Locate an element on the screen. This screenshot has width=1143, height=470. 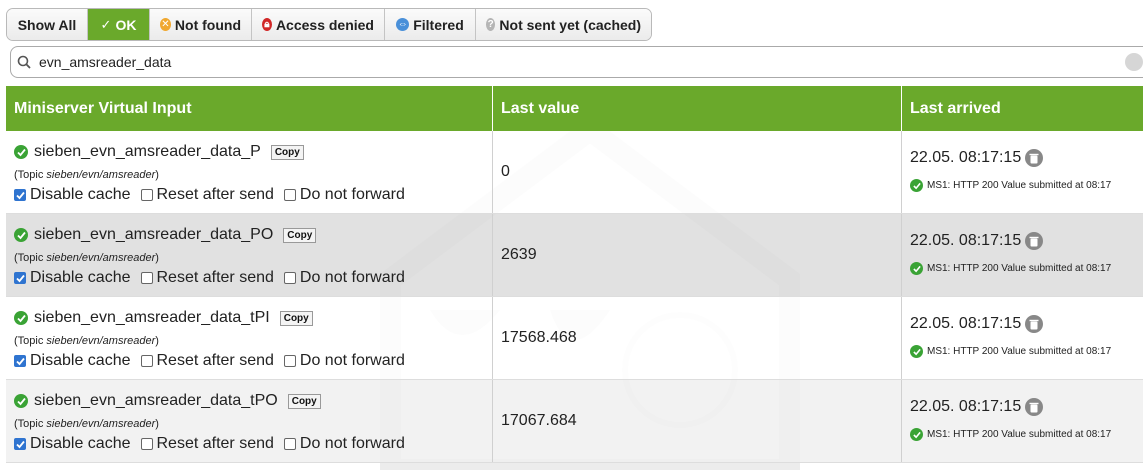
access-denied-icon: 🔒︎ is located at coordinates (267, 24).